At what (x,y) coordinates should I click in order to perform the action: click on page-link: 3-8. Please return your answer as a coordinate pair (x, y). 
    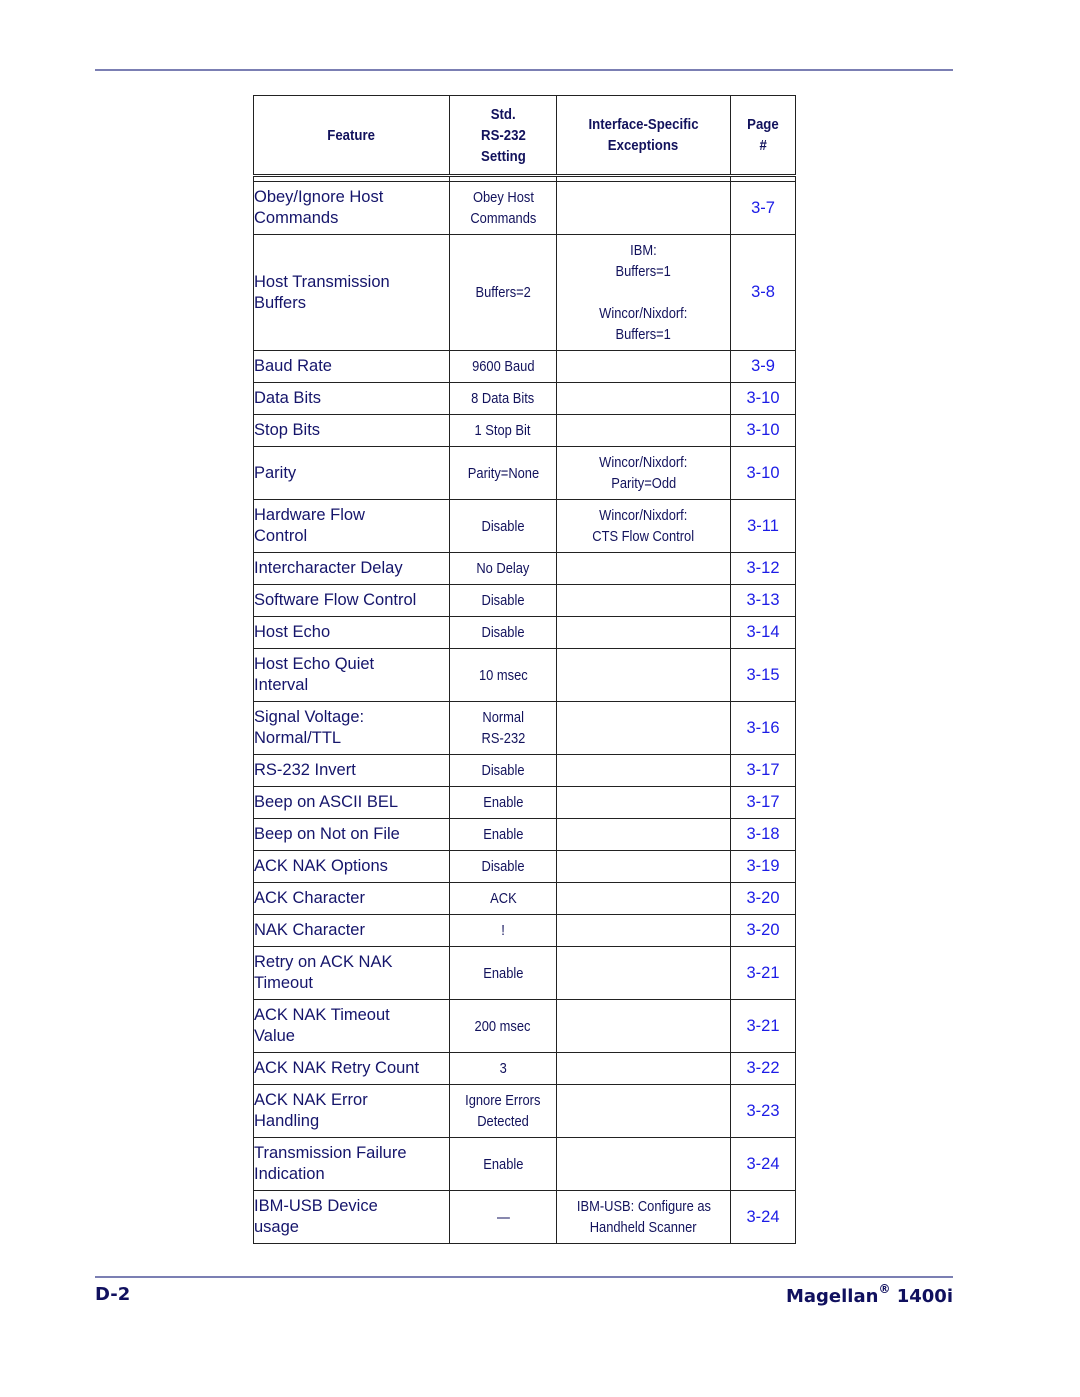
    Looking at the image, I should click on (763, 292).